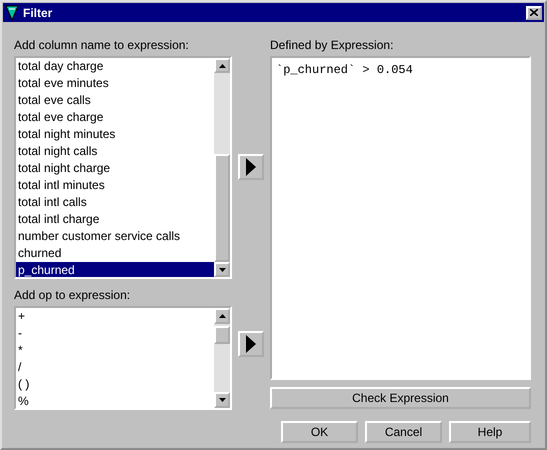 The image size is (547, 450). What do you see at coordinates (102, 45) in the screenshot?
I see `list-label: Add column name to expression:` at bounding box center [102, 45].